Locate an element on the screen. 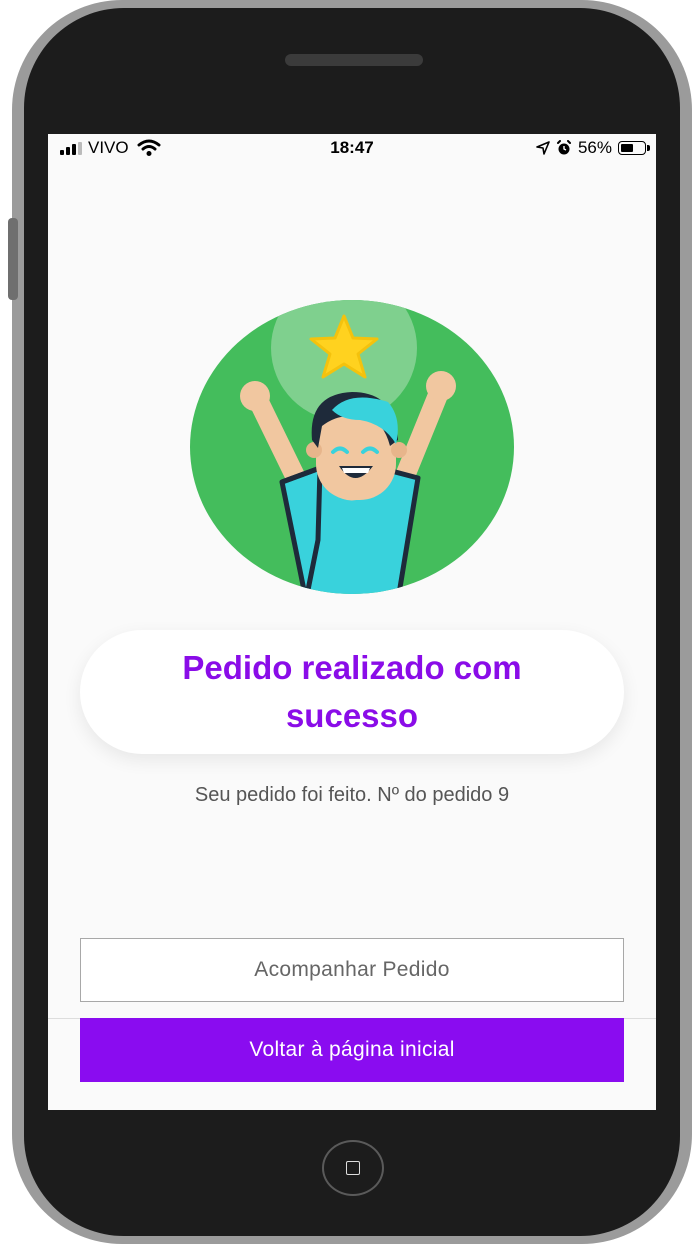 This screenshot has height=1244, width=700. success-illustration is located at coordinates (352, 447).